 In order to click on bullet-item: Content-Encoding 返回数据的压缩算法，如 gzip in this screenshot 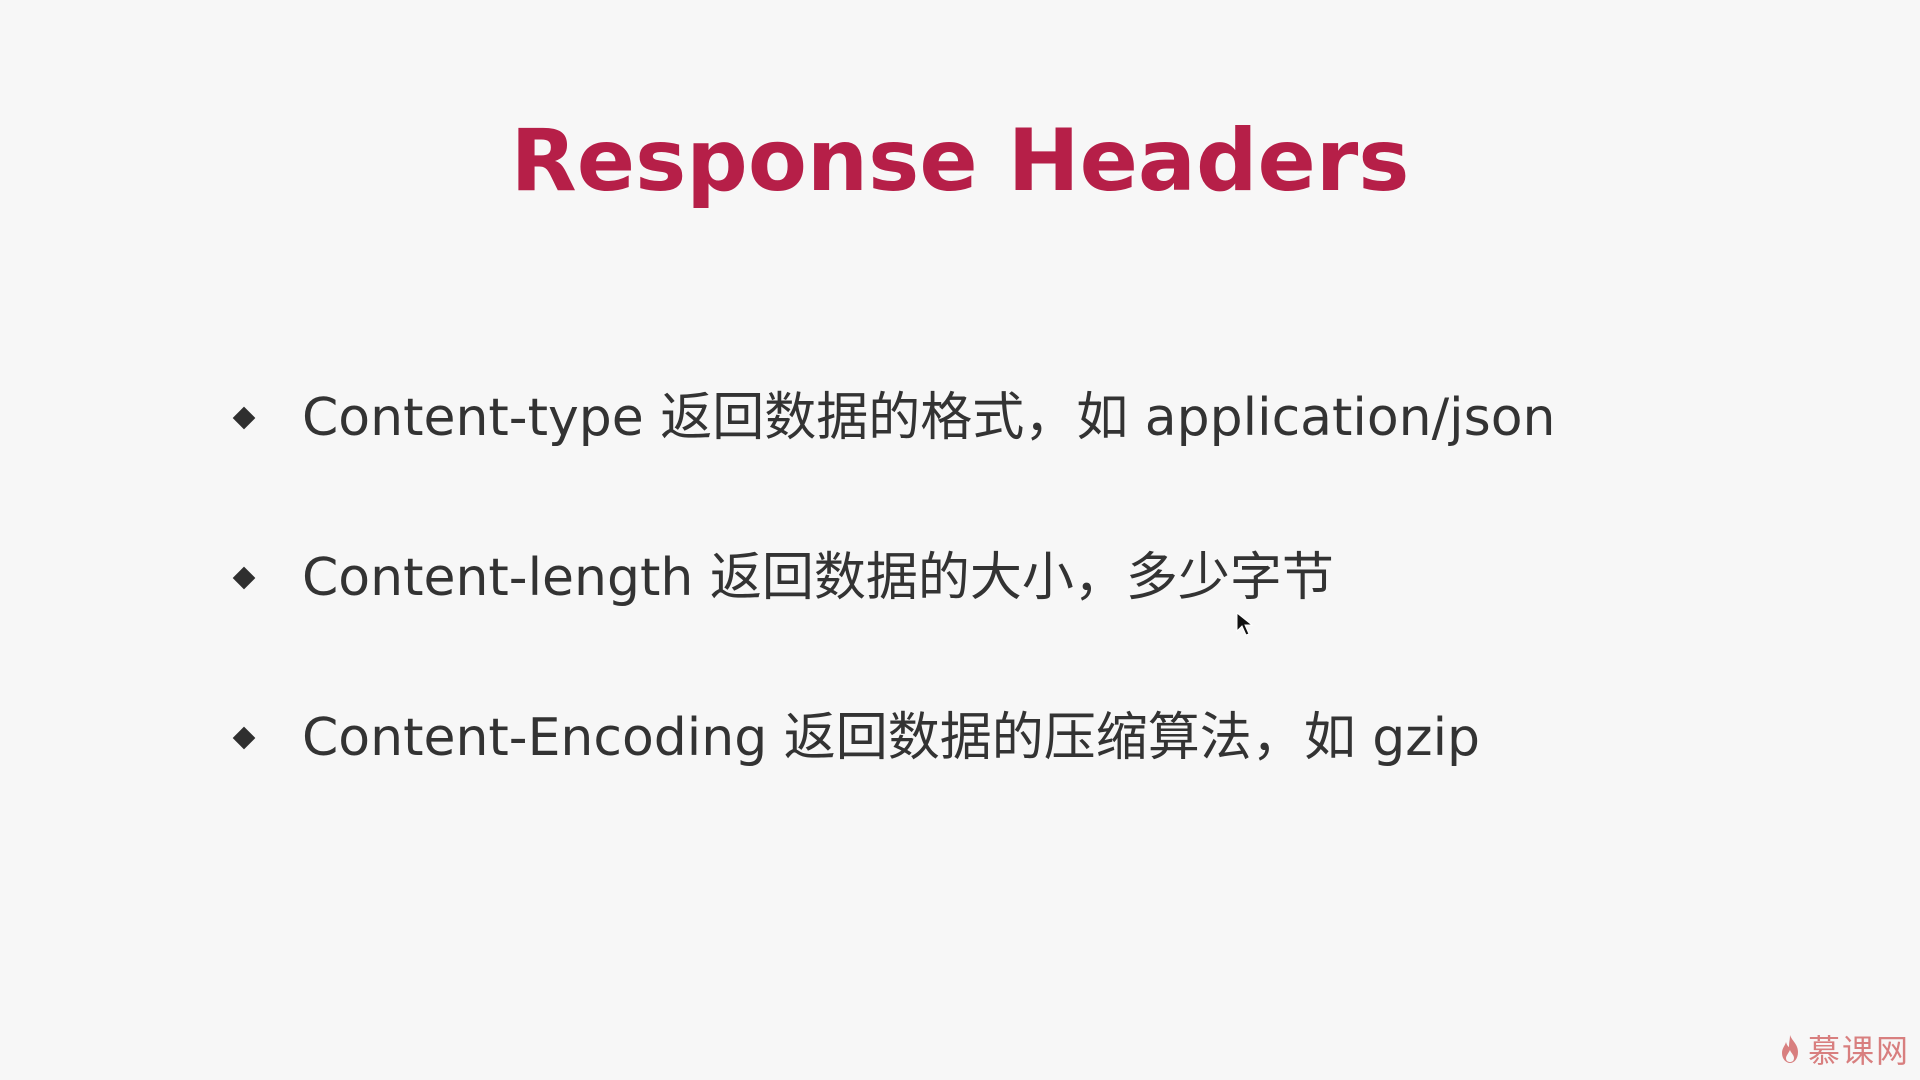, I will do `click(982, 778)`.